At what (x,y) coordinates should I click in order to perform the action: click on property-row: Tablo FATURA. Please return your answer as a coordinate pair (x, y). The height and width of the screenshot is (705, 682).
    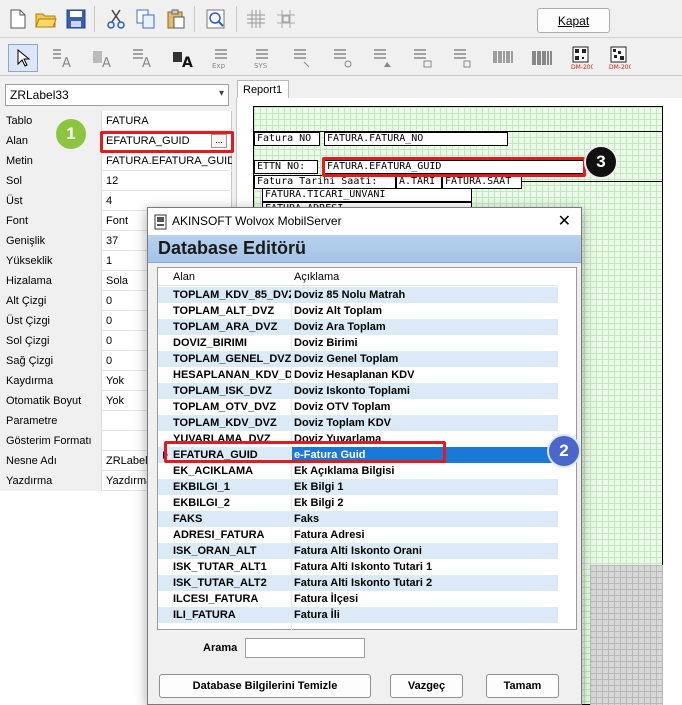
    Looking at the image, I should click on (116, 121).